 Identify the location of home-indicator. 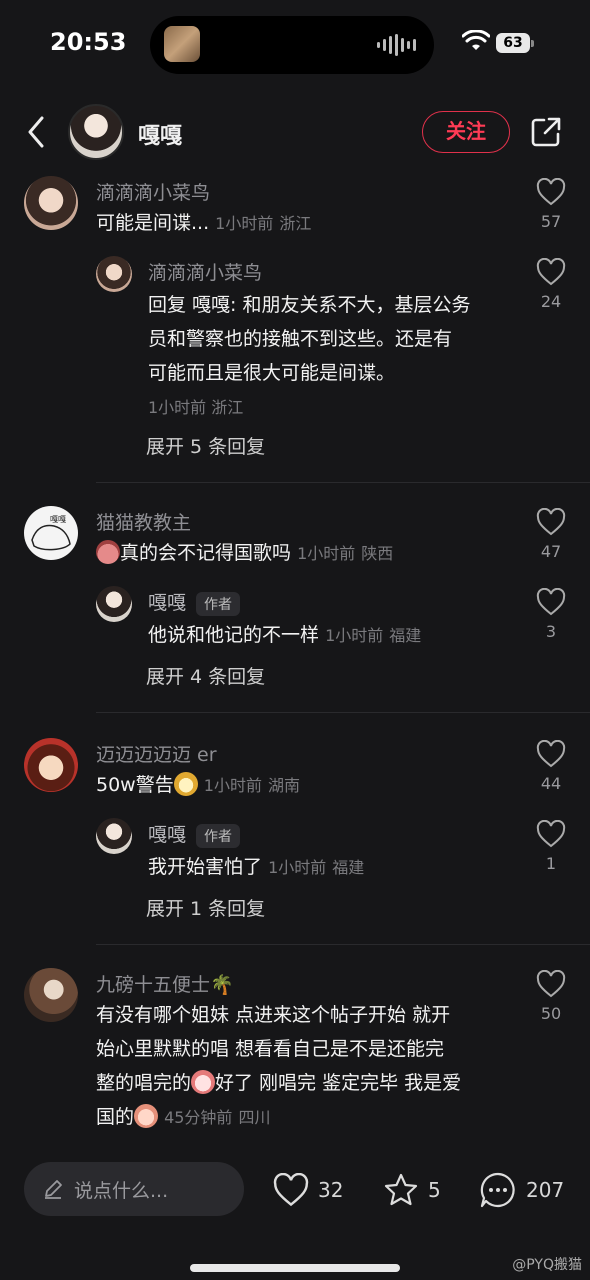
(295, 1268).